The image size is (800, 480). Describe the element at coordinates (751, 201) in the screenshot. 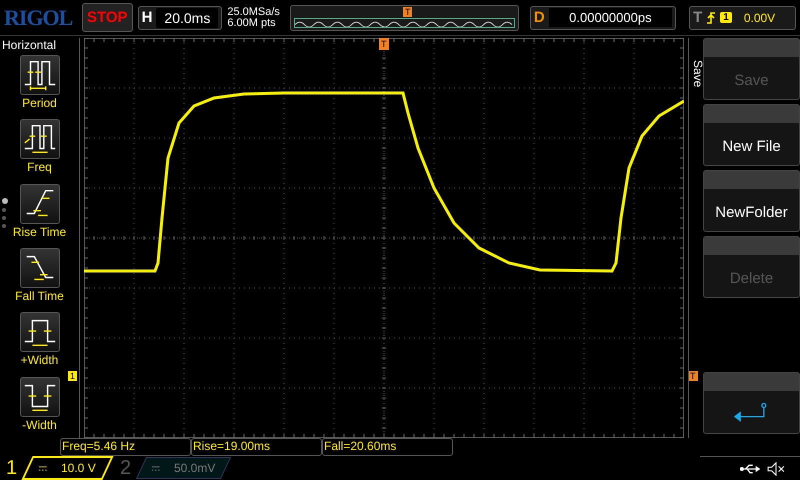

I see `softkey-button: NewFolder` at that location.